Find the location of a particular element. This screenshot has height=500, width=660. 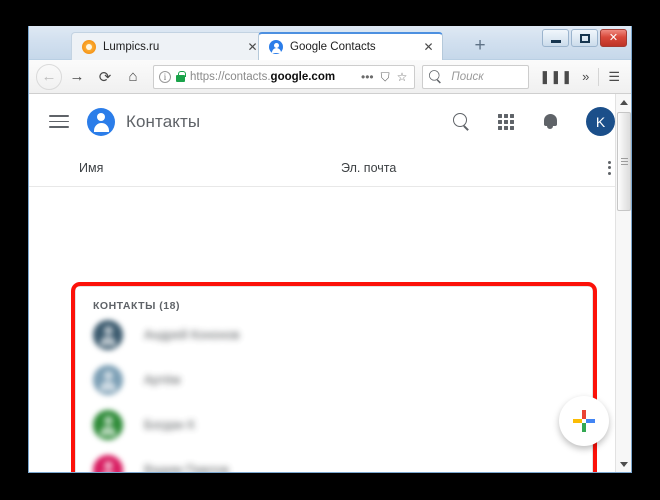

back-button: ← is located at coordinates (49, 76).